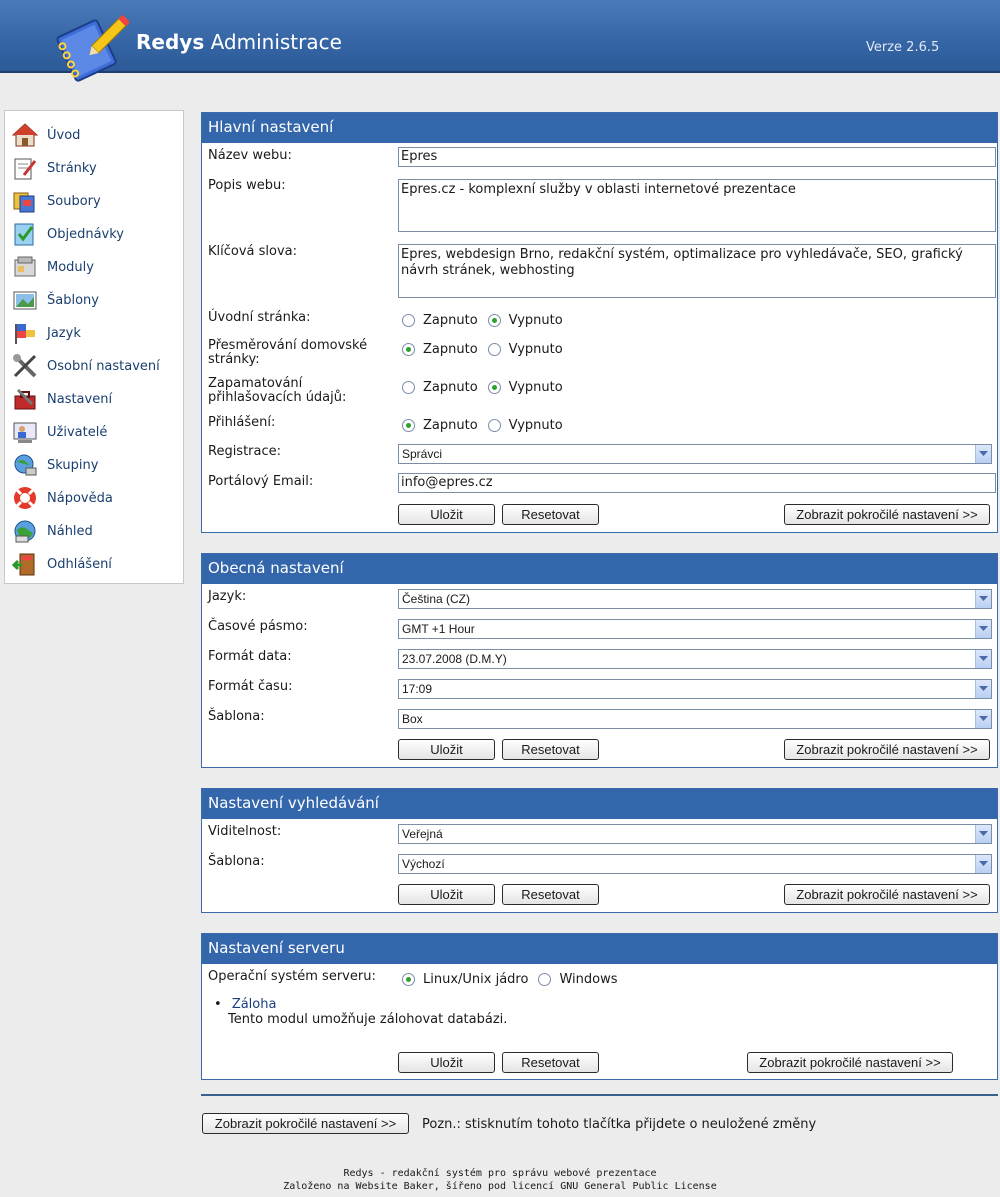 The image size is (1000, 1197). I want to click on os-linux-label: Linux/Unix jádro, so click(476, 979).